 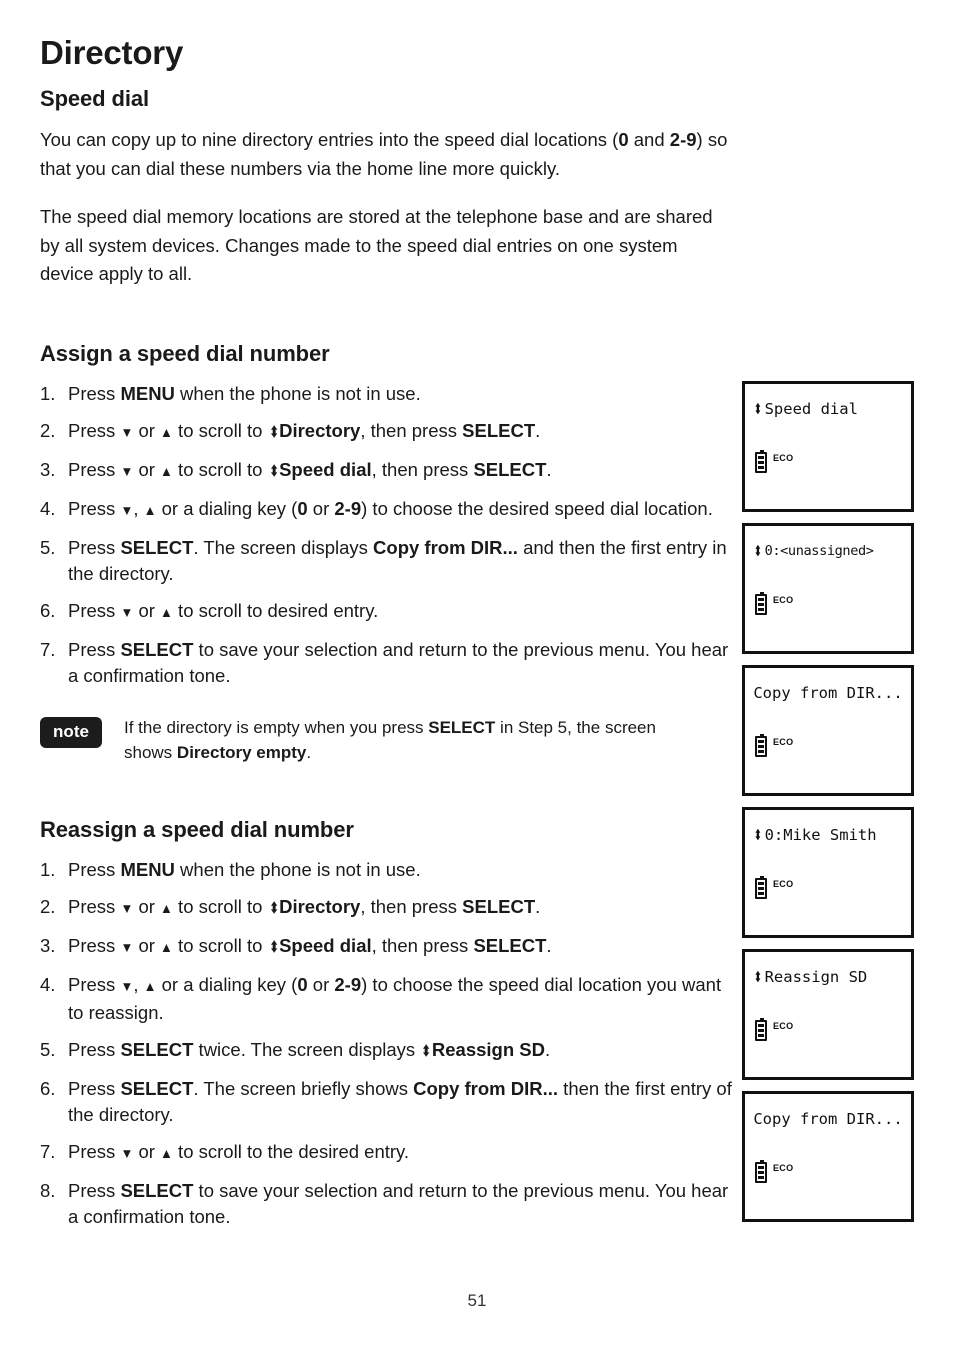 I want to click on step-number: 3., so click(x=48, y=945).